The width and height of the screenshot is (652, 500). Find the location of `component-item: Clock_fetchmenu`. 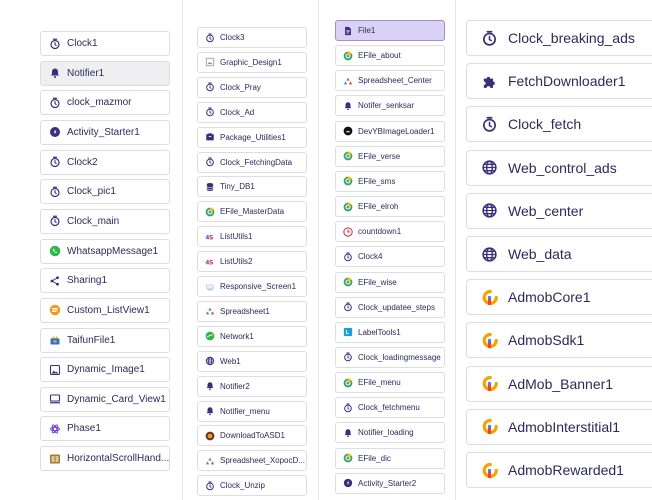

component-item: Clock_fetchmenu is located at coordinates (390, 408).